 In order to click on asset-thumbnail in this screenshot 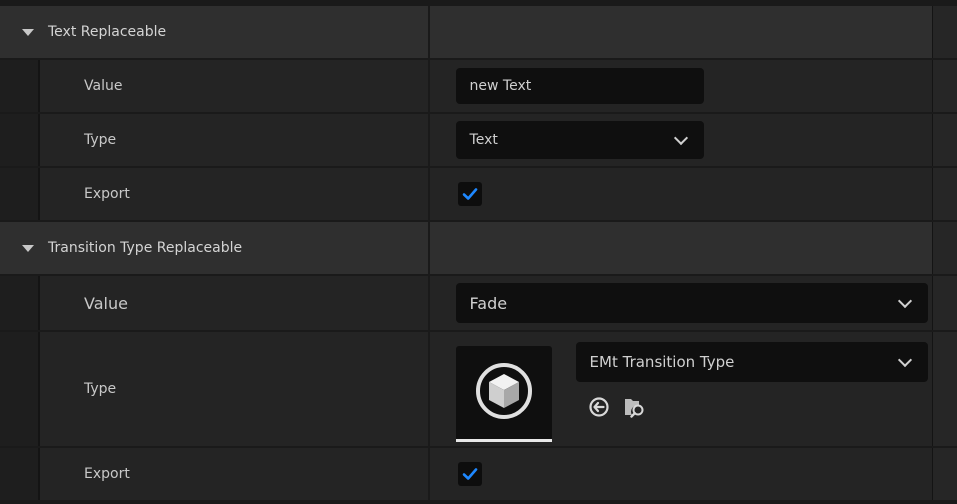, I will do `click(503, 394)`.